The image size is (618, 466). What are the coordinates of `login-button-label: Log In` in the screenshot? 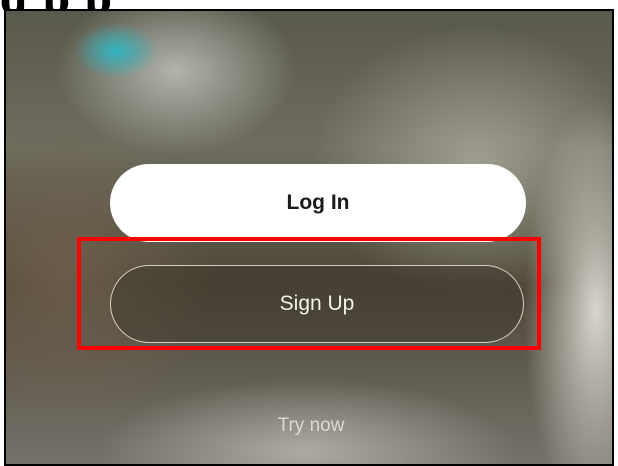 It's located at (318, 202).